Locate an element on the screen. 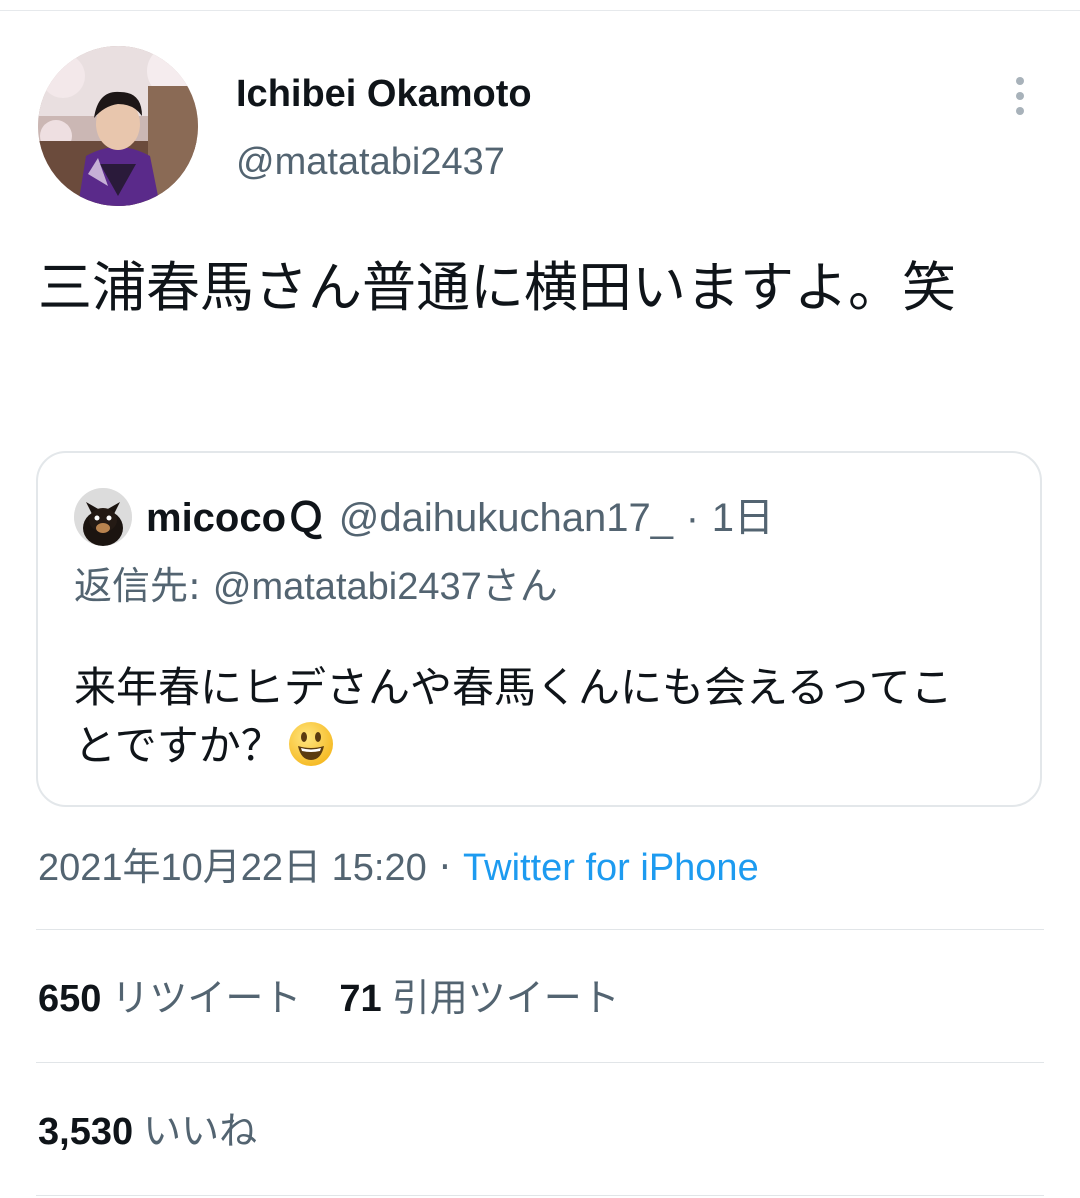 The height and width of the screenshot is (1198, 1080). retweets-stat: 650 リツイート is located at coordinates (169, 998).